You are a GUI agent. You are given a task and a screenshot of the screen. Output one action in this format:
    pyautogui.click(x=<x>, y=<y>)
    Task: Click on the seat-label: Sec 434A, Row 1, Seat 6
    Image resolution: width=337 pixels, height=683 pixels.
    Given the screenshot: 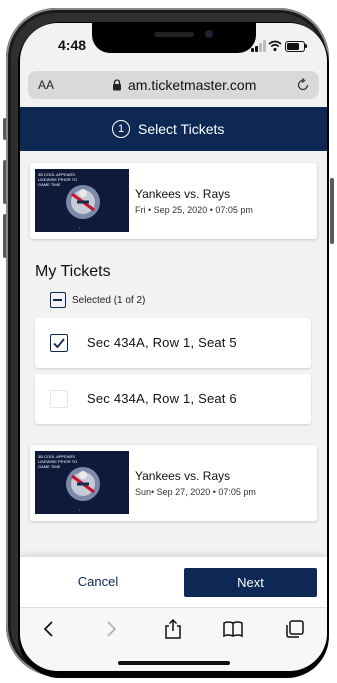 What is the action you would take?
    pyautogui.click(x=162, y=398)
    